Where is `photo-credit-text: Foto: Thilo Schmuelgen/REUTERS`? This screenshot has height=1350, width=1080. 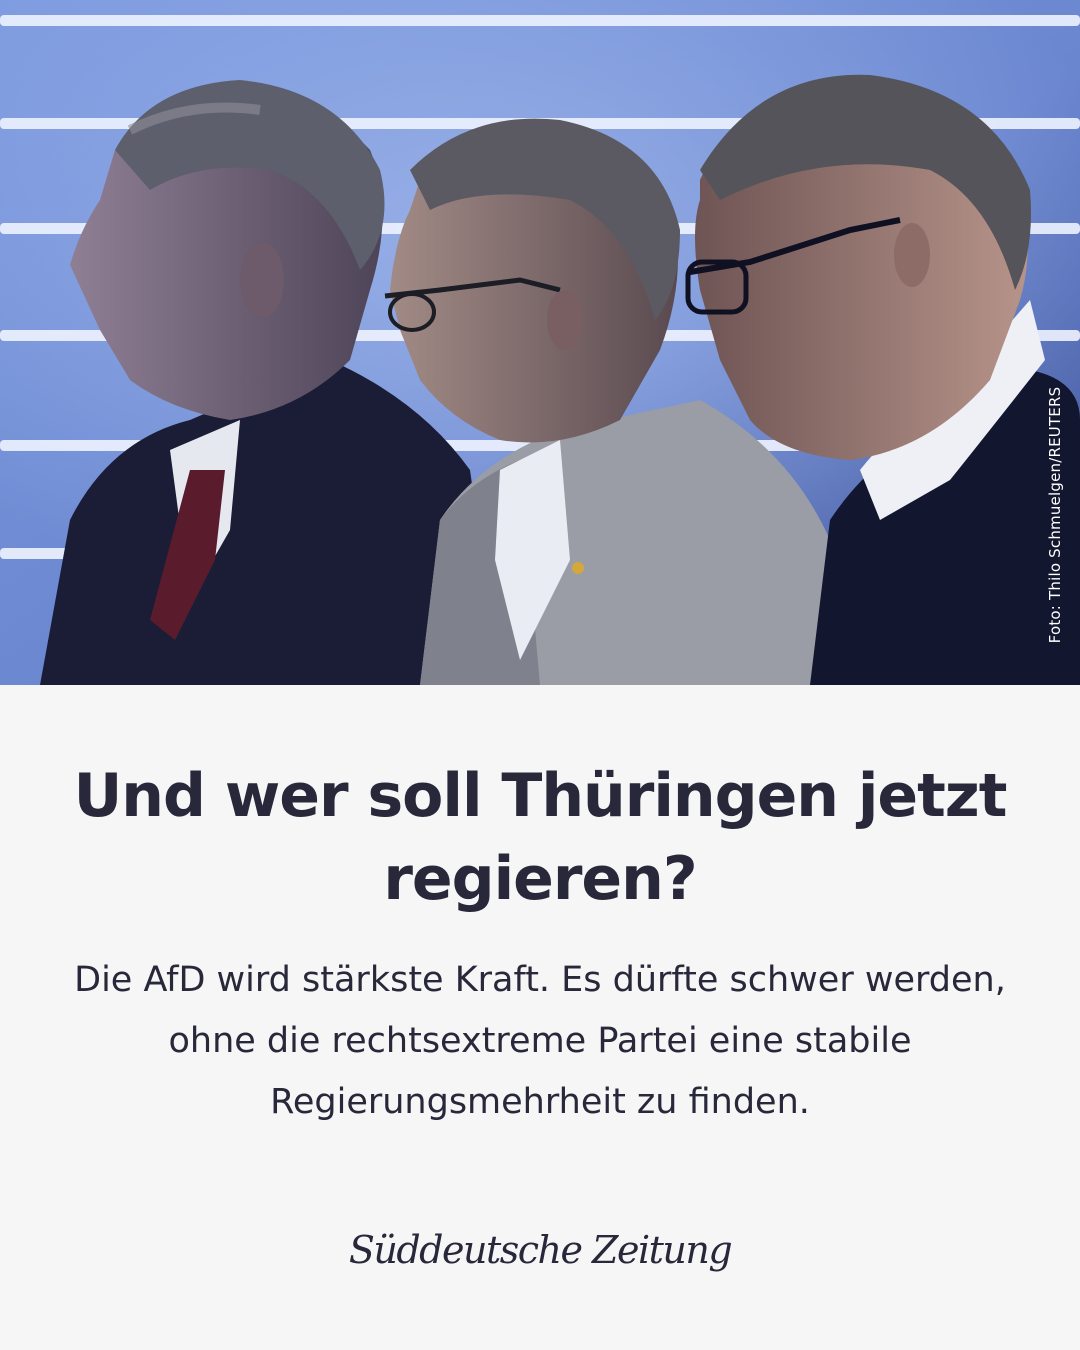
photo-credit-text: Foto: Thilo Schmuelgen/REUTERS is located at coordinates (1055, 515).